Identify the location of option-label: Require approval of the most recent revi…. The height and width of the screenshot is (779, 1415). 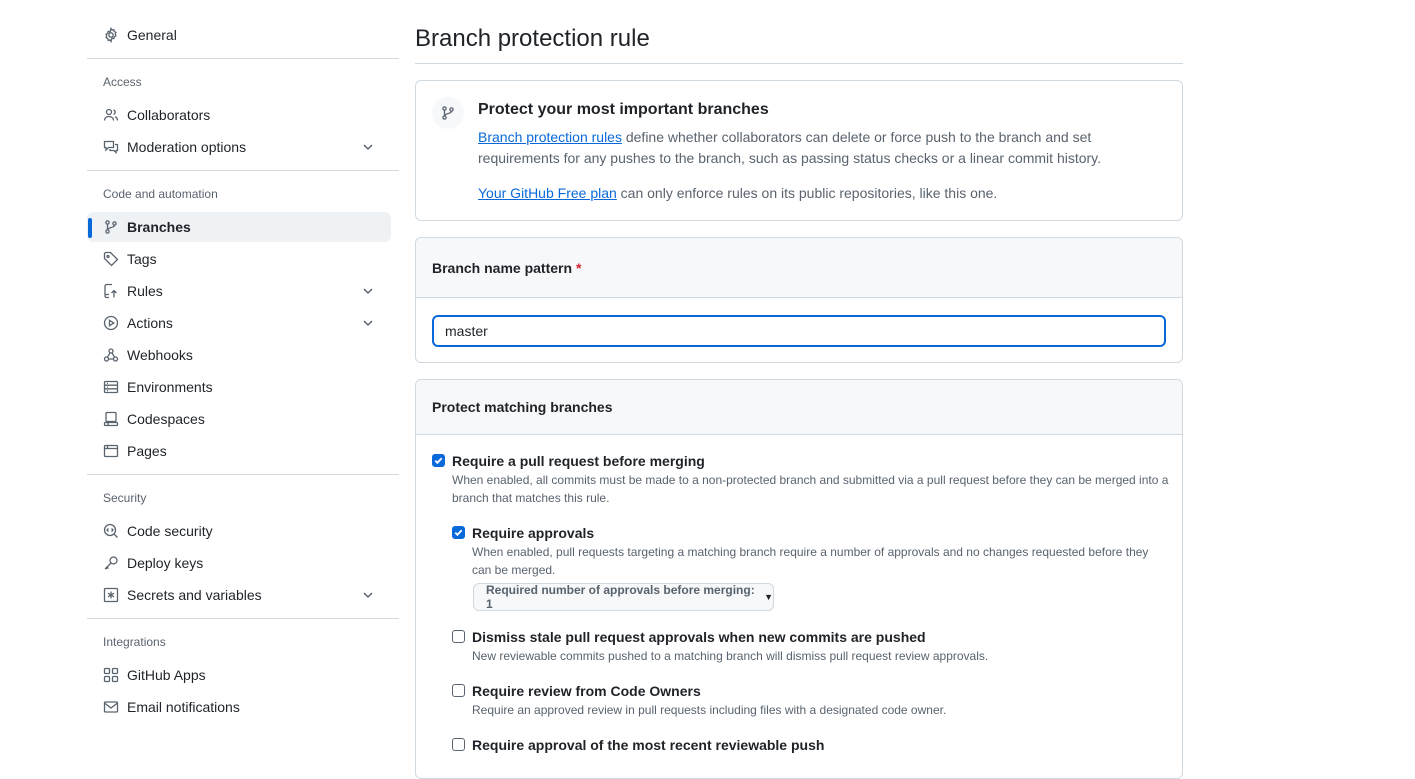
(648, 745).